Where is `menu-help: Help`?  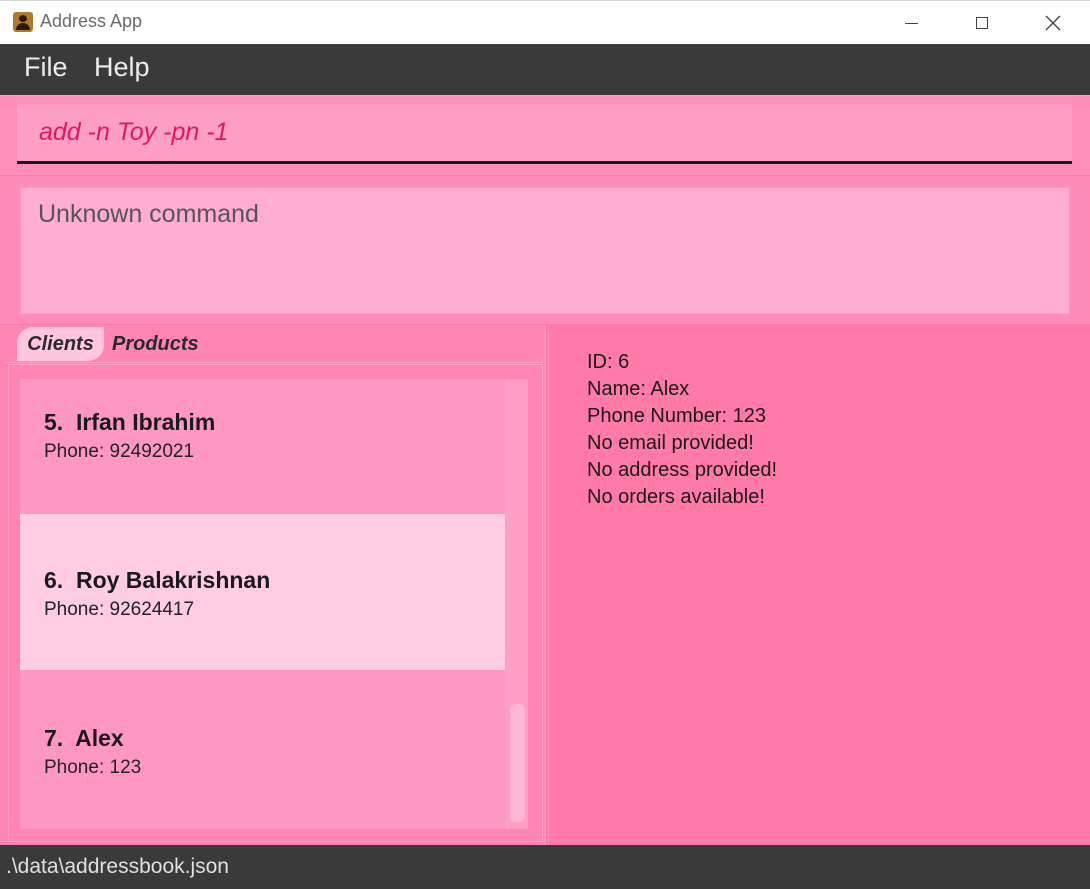
menu-help: Help is located at coordinates (122, 67).